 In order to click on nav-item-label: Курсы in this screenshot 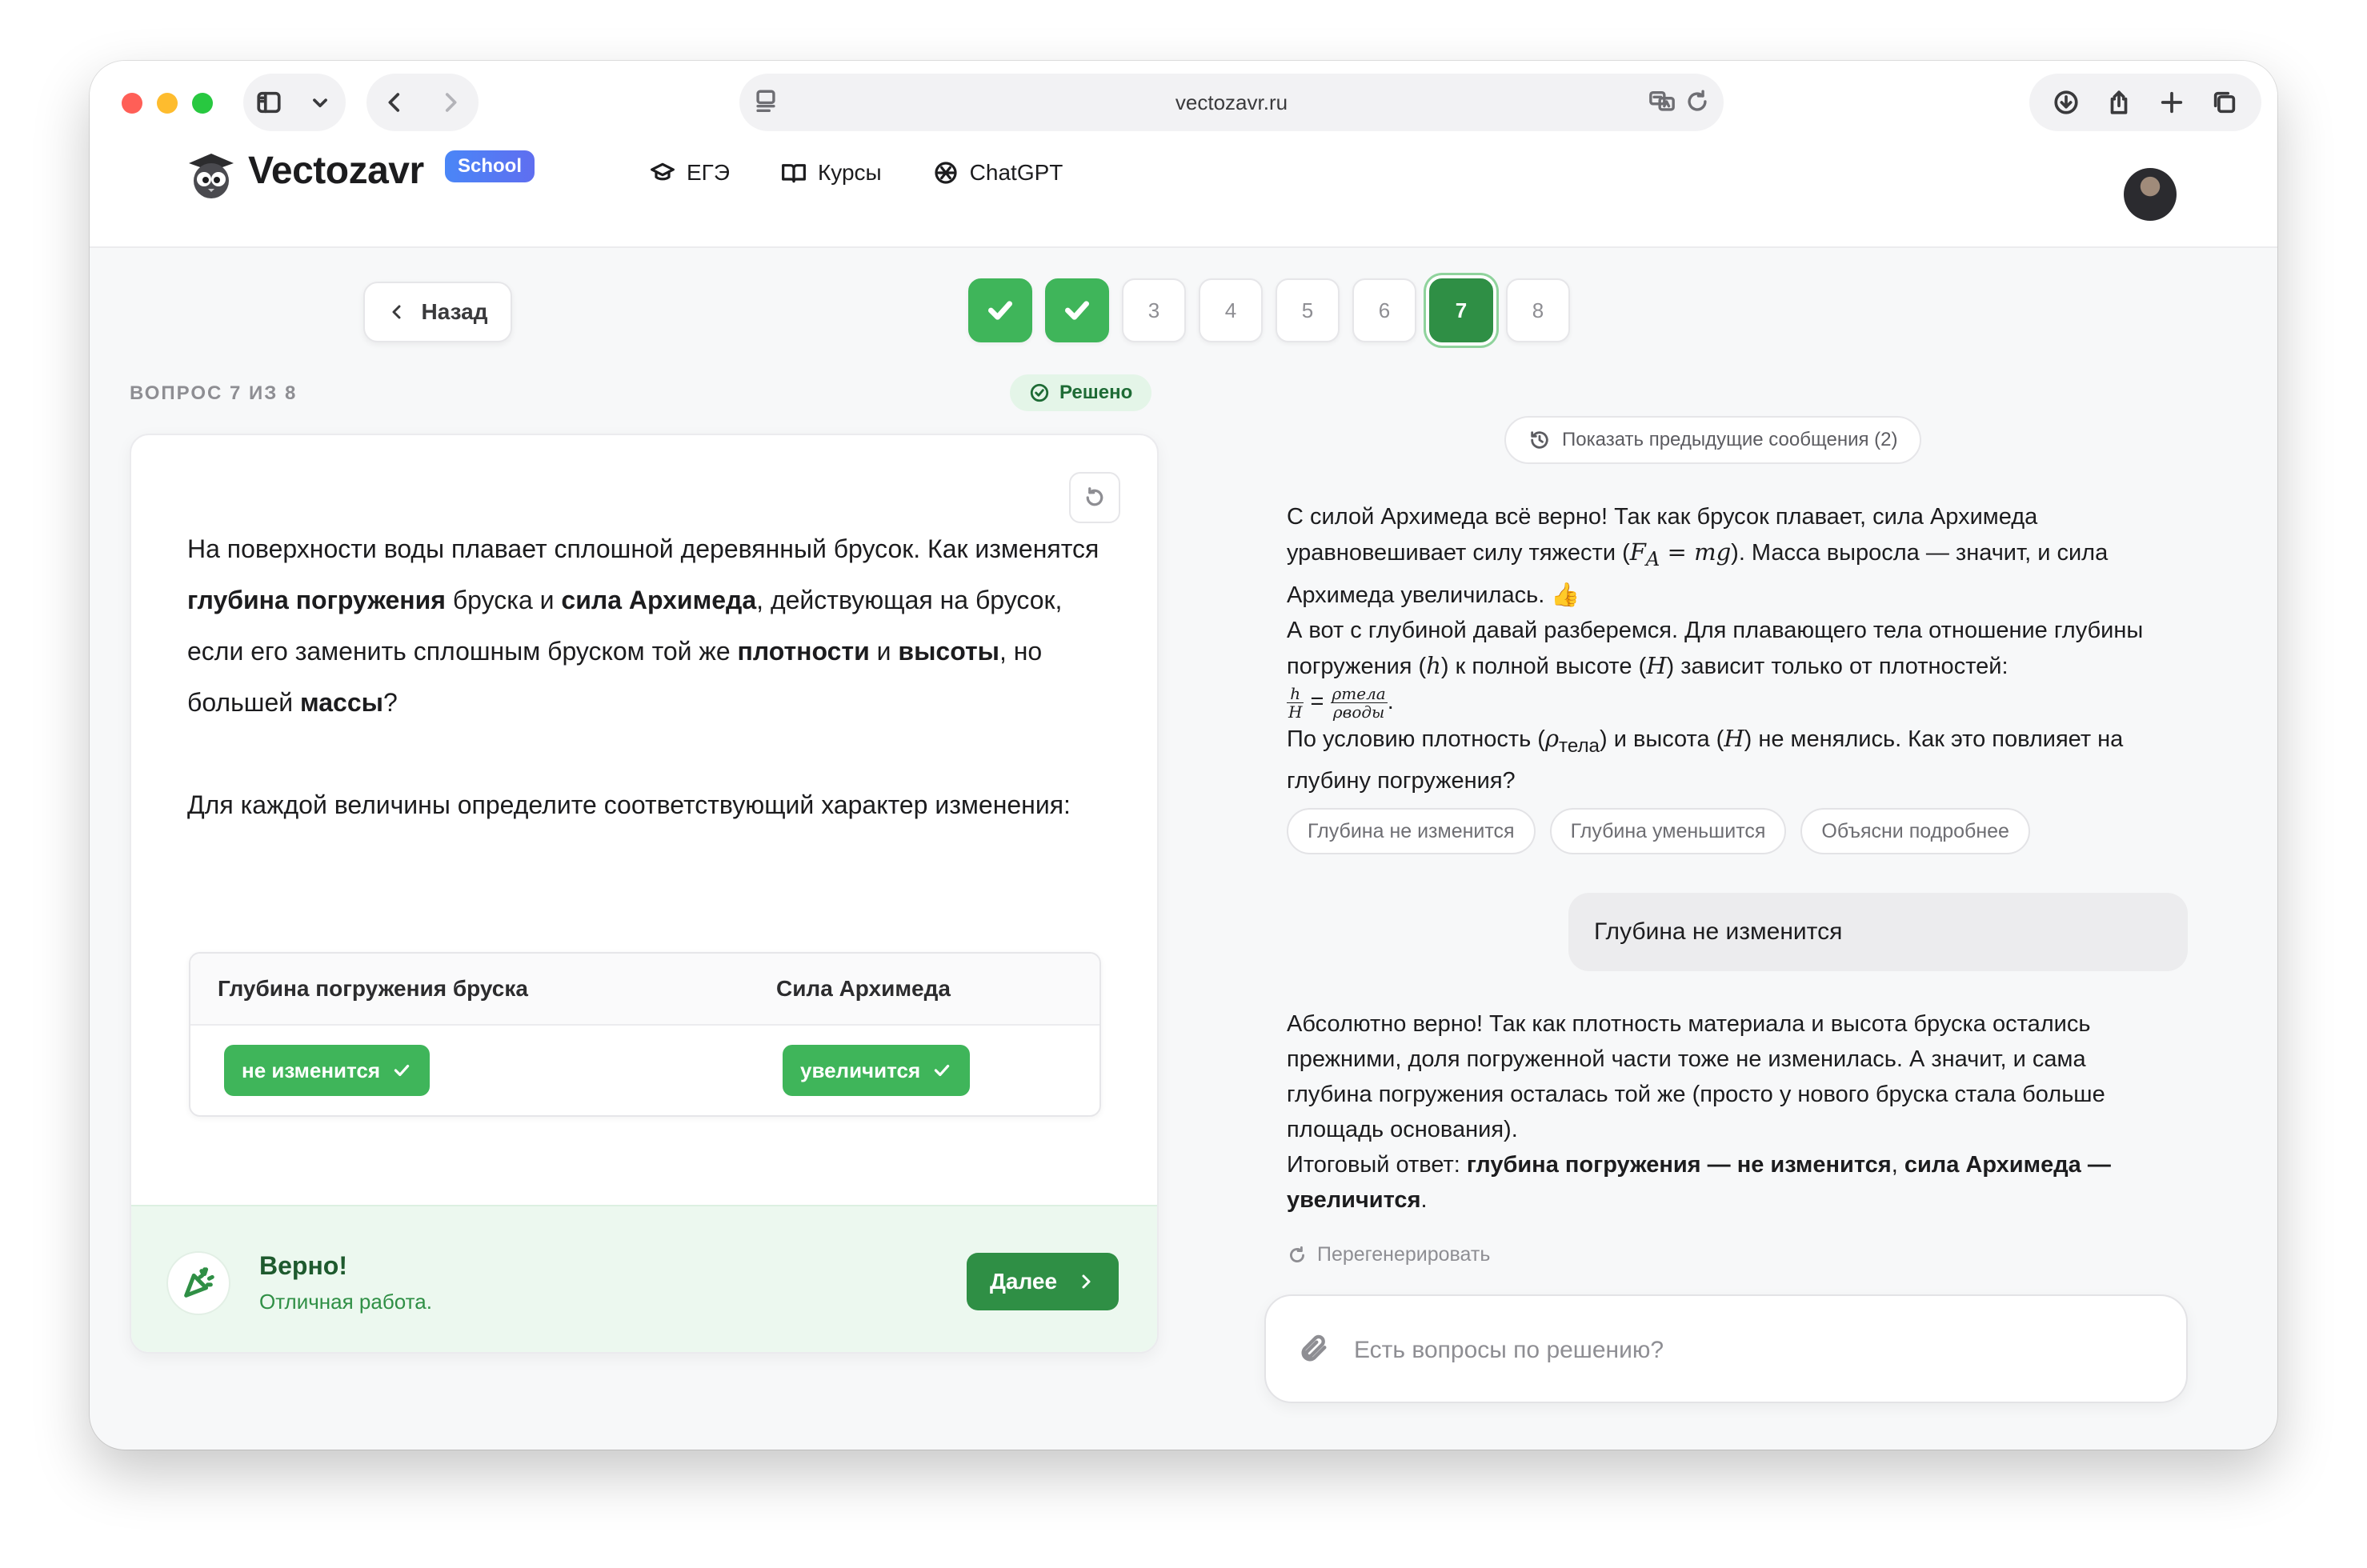, I will do `click(850, 172)`.